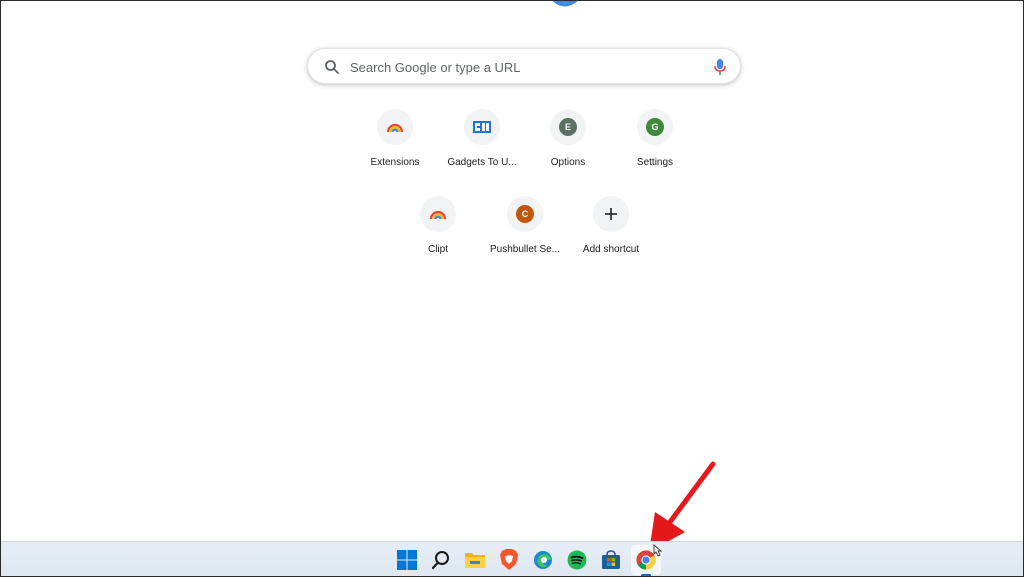 This screenshot has width=1024, height=577. I want to click on search-input, so click(520, 67).